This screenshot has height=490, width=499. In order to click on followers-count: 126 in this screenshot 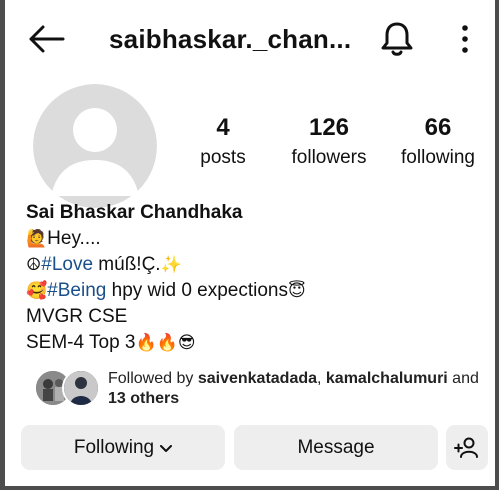, I will do `click(329, 127)`.